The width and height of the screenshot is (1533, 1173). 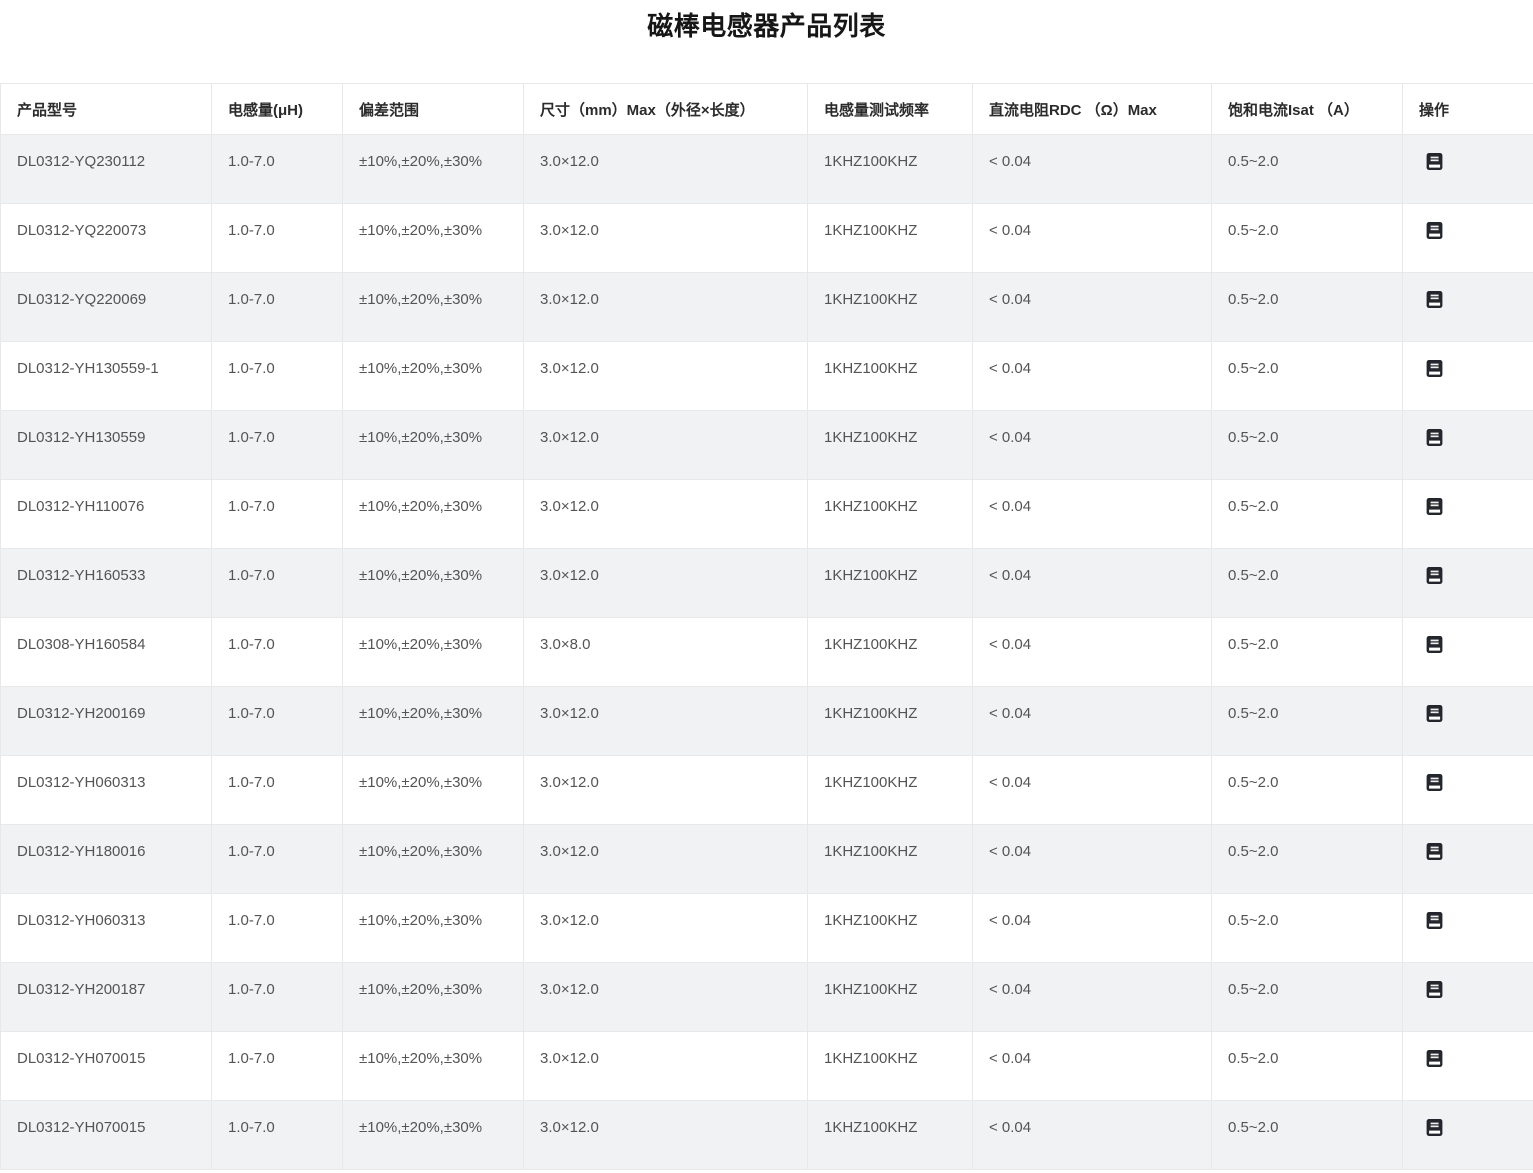 I want to click on cell-model: DL0312-YH070015, so click(x=106, y=1135).